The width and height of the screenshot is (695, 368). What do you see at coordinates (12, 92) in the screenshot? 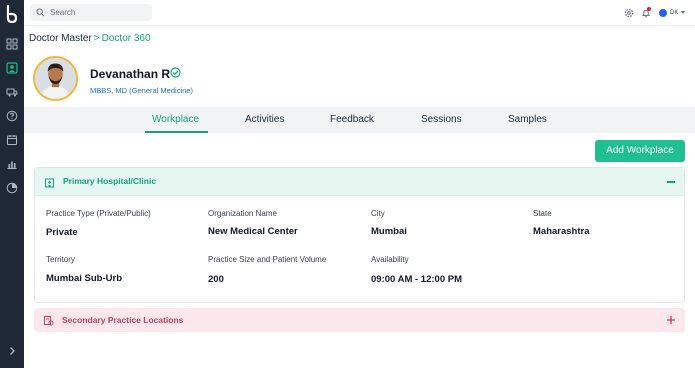
I see `delivery-icon` at bounding box center [12, 92].